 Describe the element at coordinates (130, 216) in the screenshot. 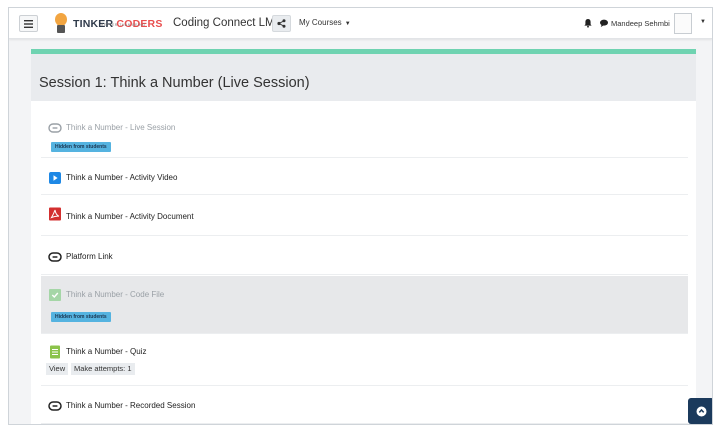

I see `activity-title: Think a Number - Activity Document` at that location.